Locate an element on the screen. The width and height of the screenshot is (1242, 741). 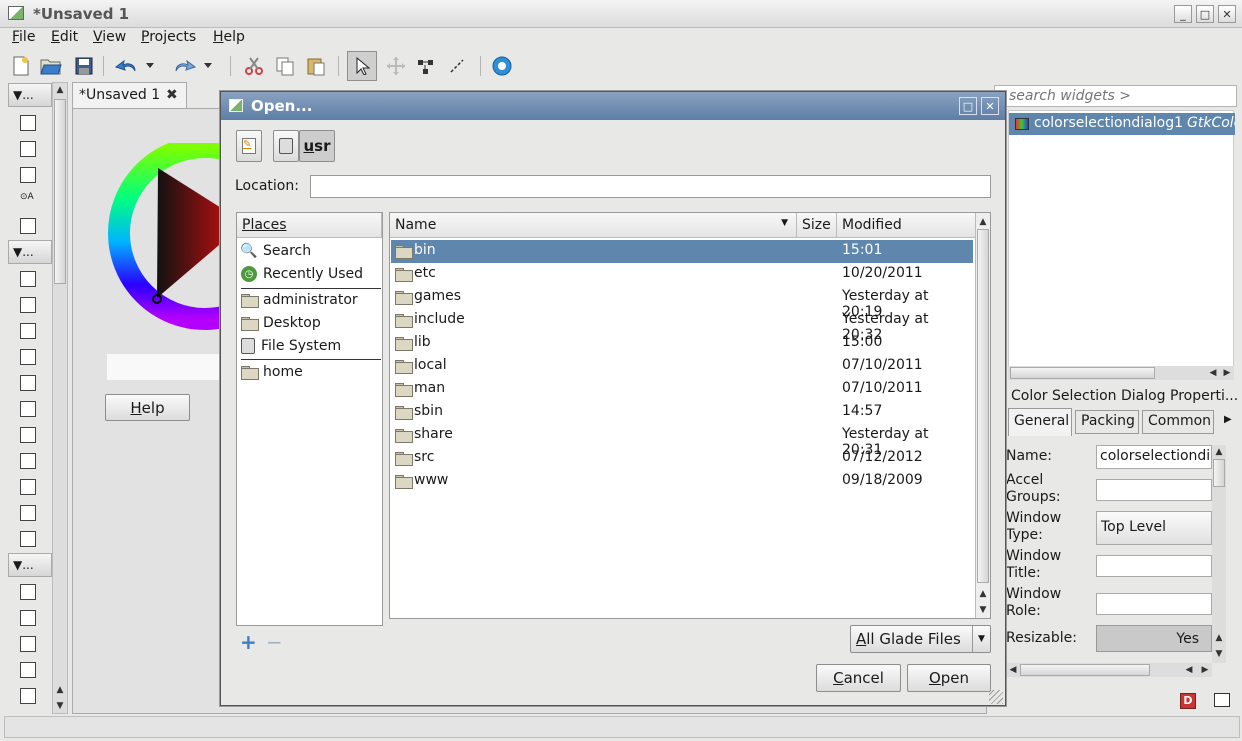
cut-icon is located at coordinates (254, 66).